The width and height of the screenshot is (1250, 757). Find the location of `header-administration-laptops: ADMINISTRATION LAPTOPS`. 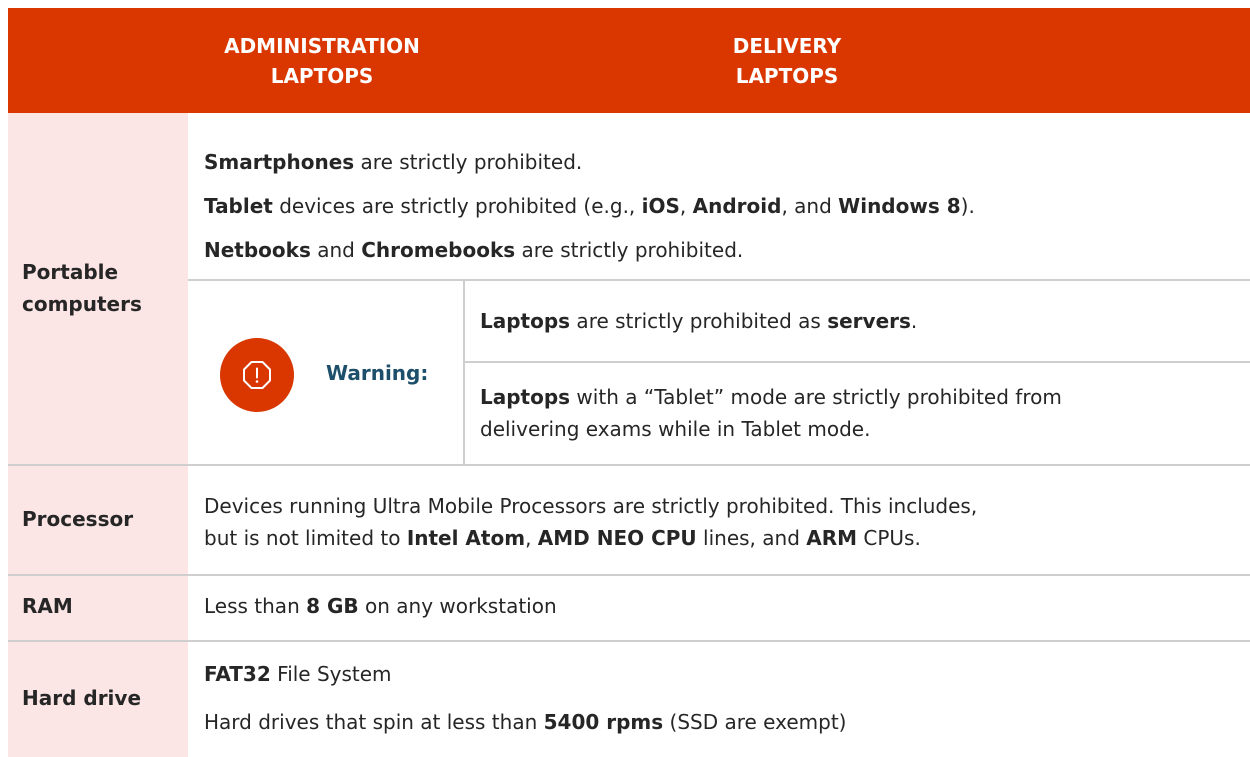

header-administration-laptops: ADMINISTRATION LAPTOPS is located at coordinates (322, 61).